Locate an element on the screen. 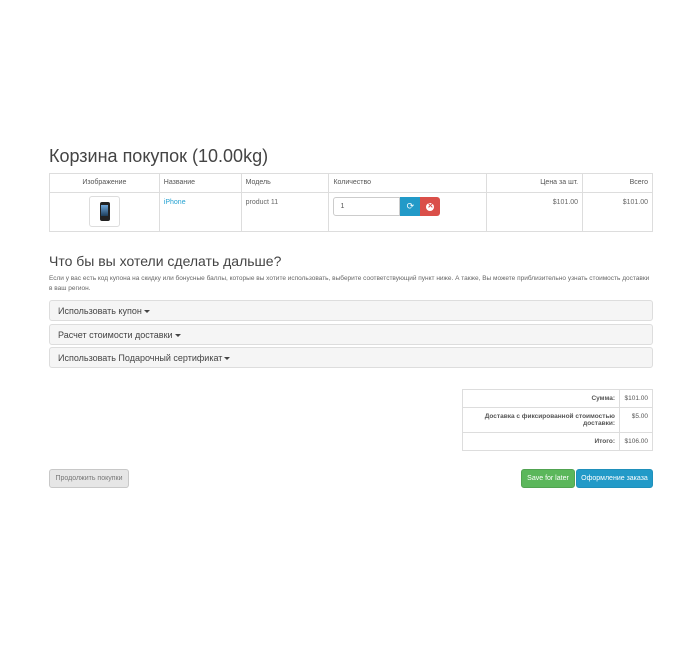 This screenshot has height=650, width=700. coupon-panel: Использовать купон is located at coordinates (351, 310).